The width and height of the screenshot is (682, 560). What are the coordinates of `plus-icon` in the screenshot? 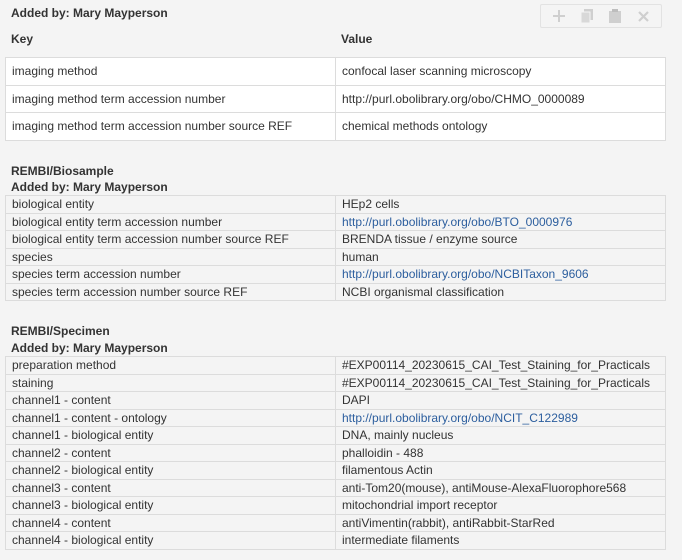 It's located at (559, 16).